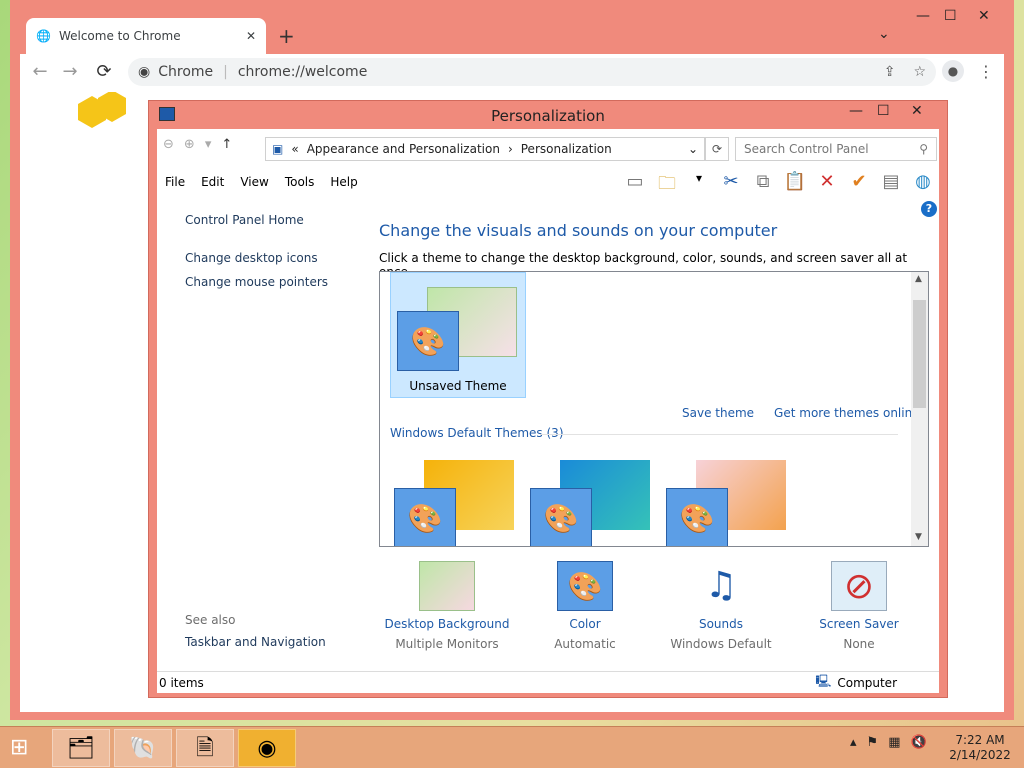  What do you see at coordinates (81, 748) in the screenshot?
I see `file-explorer-taskbar-icon: 🗂` at bounding box center [81, 748].